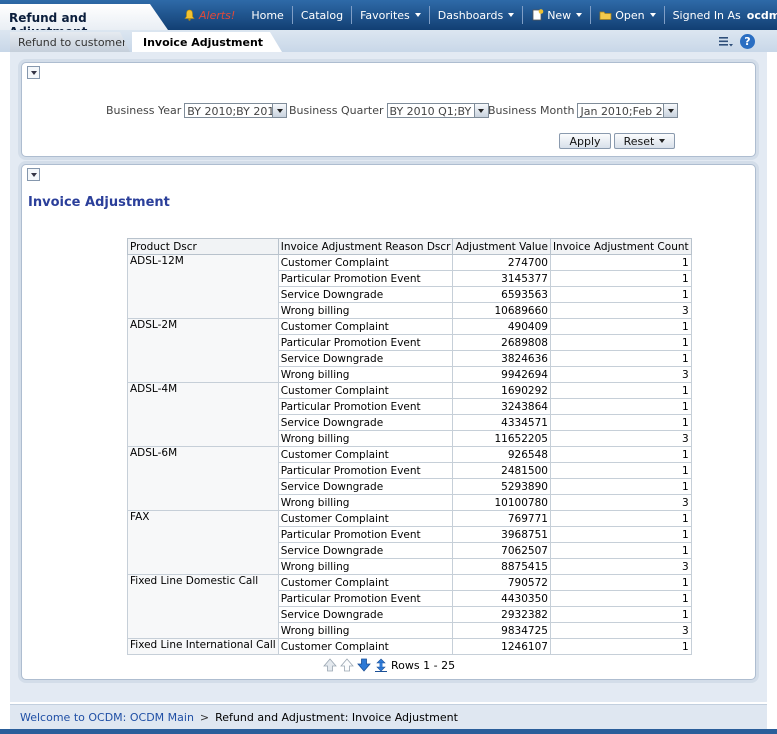 This screenshot has height=734, width=777. What do you see at coordinates (365, 246) in the screenshot?
I see `column-header: Invoice Adjustment Reason Dscr` at bounding box center [365, 246].